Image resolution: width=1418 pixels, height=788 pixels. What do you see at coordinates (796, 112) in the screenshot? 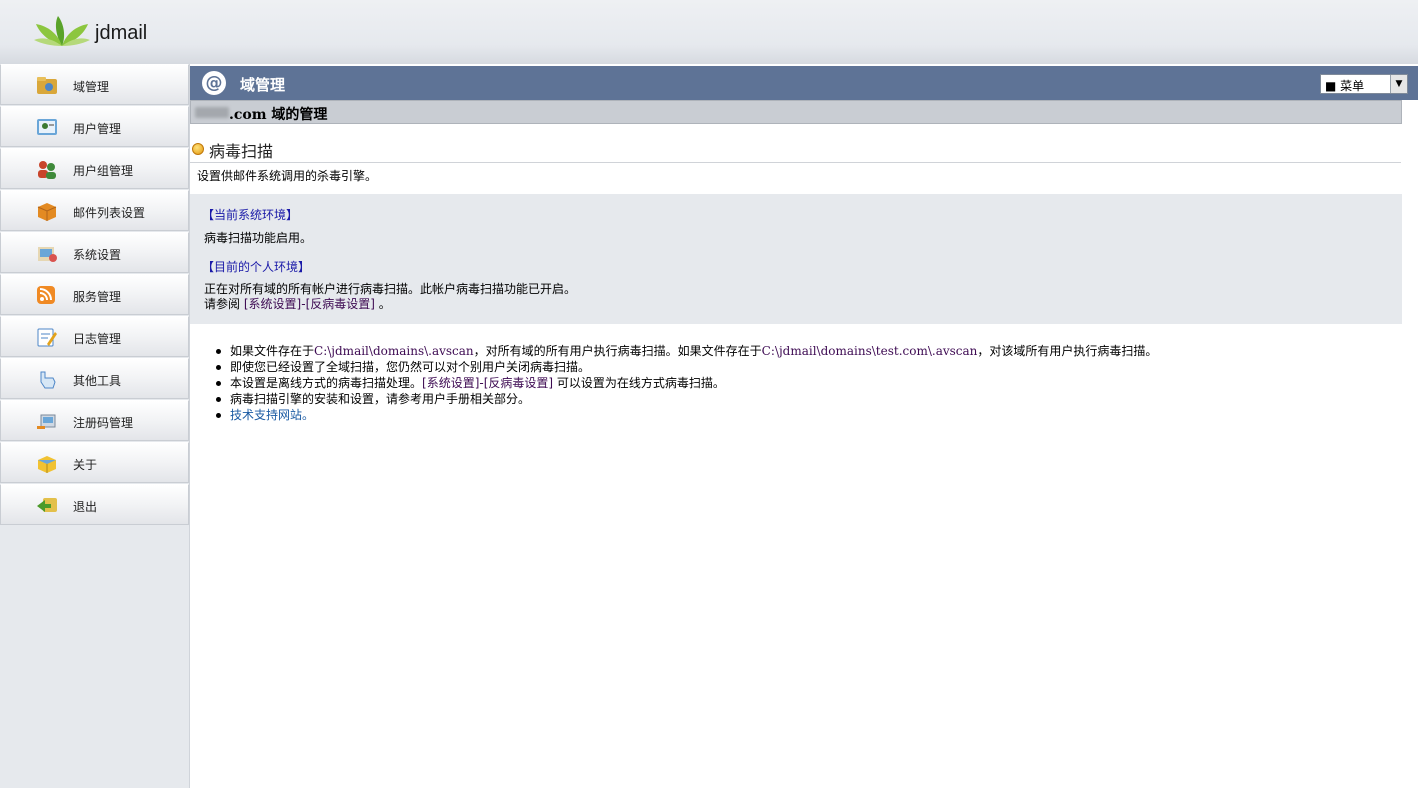
I see `domain-header-bar: .com 域的管理` at bounding box center [796, 112].